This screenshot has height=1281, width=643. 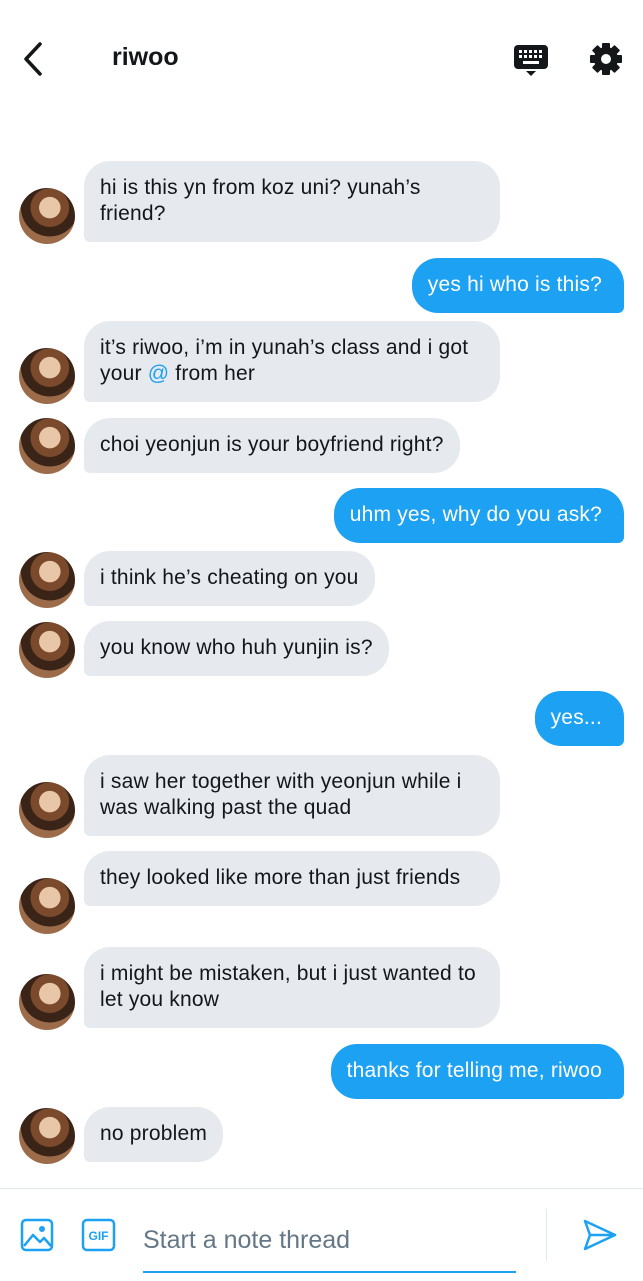 I want to click on note-thread-input, so click(x=329, y=1241).